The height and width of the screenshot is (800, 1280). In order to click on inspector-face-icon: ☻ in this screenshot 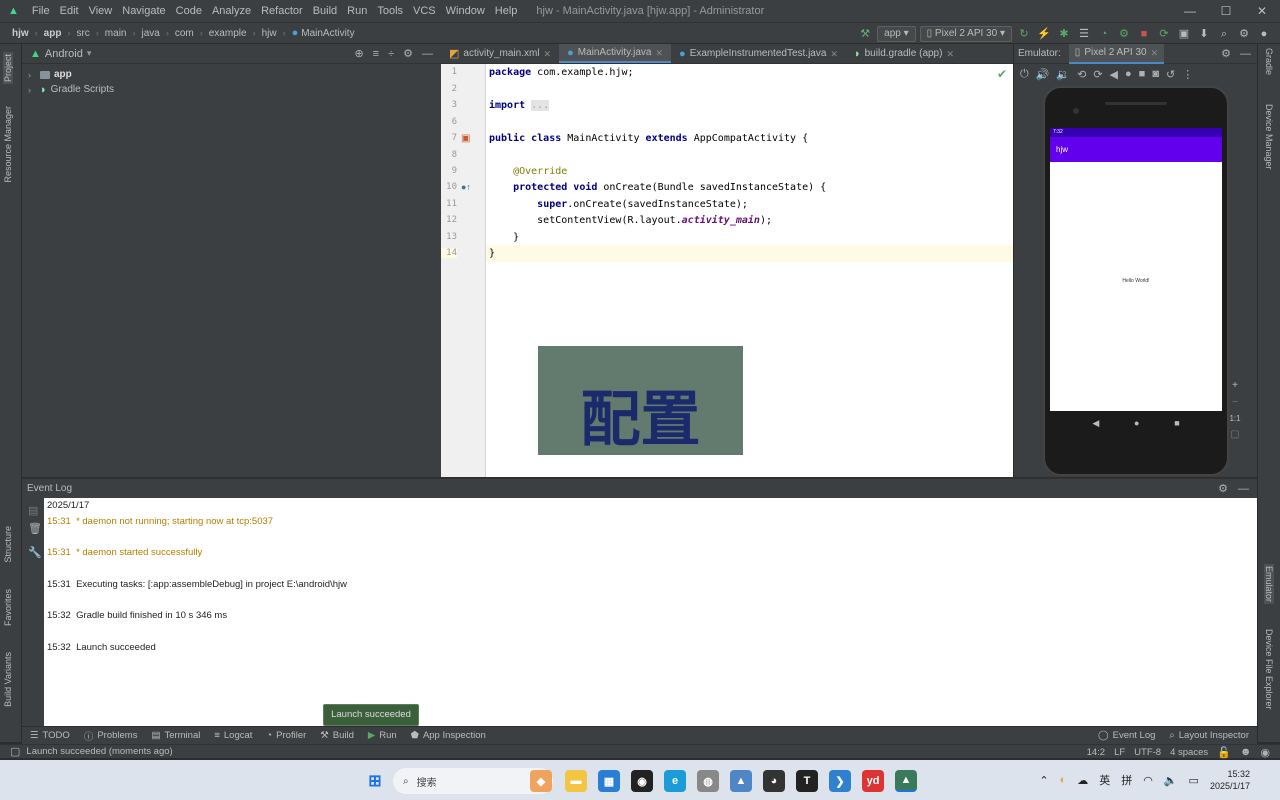, I will do `click(1246, 752)`.